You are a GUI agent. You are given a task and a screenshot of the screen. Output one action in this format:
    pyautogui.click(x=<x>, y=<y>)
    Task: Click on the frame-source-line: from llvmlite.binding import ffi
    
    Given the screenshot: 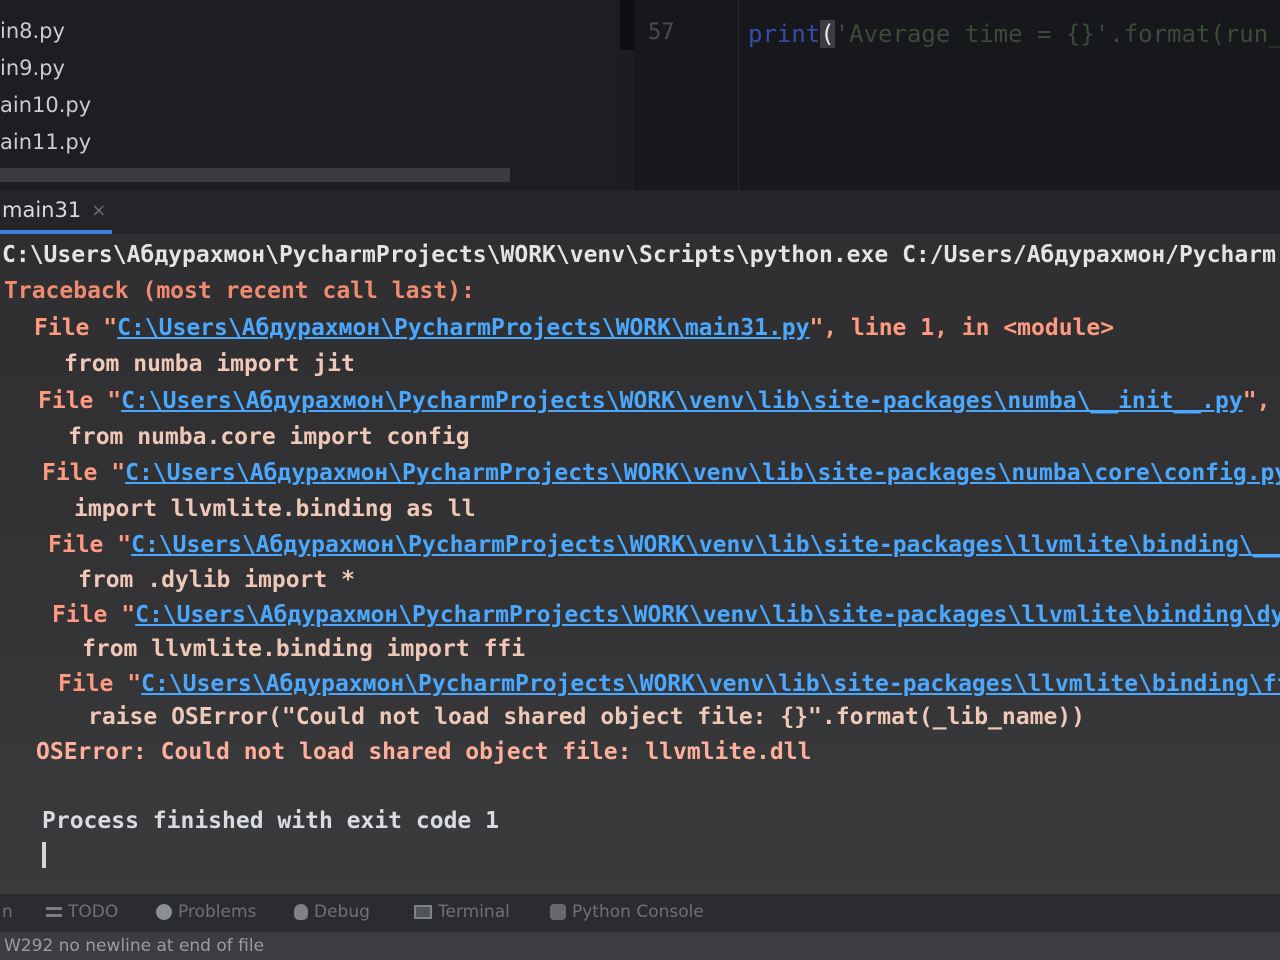 What is the action you would take?
    pyautogui.click(x=304, y=649)
    